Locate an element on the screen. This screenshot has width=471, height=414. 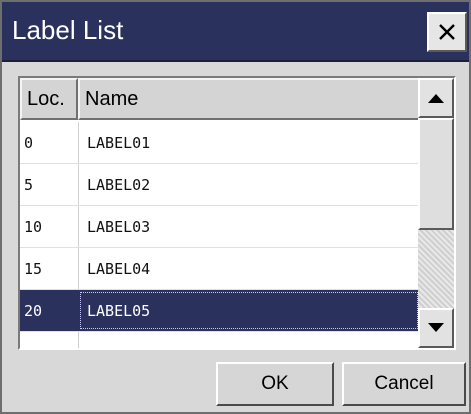
cell-loc: 5 is located at coordinates (29, 185).